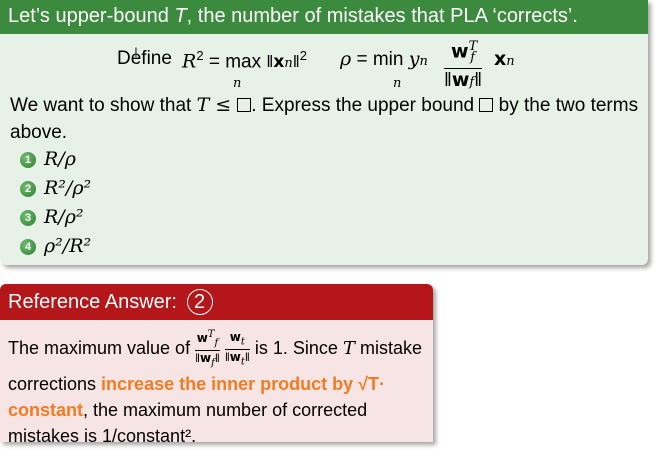 The image size is (657, 449). I want to click on wt-fraction: wt ‖wt‖, so click(237, 348).